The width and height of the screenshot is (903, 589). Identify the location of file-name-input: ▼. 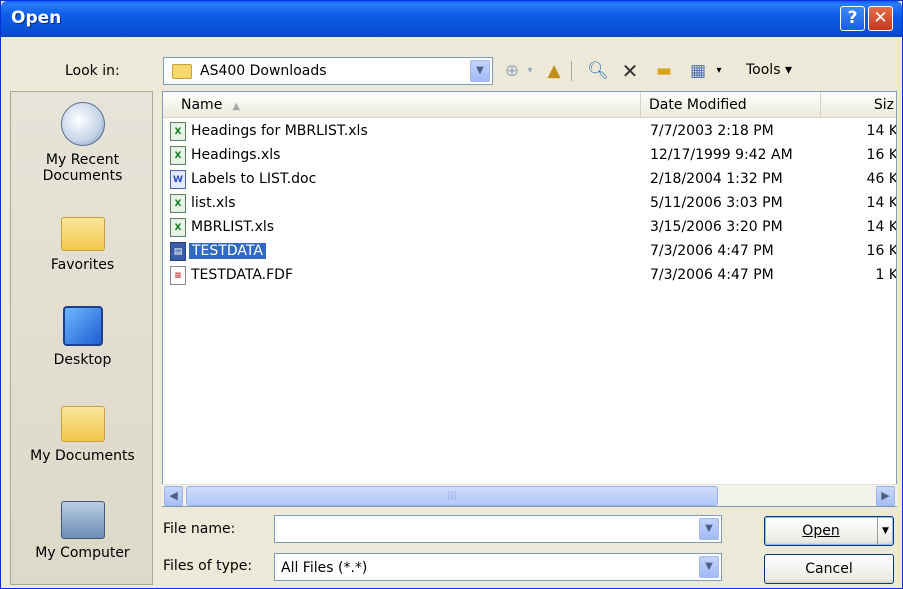
(498, 529).